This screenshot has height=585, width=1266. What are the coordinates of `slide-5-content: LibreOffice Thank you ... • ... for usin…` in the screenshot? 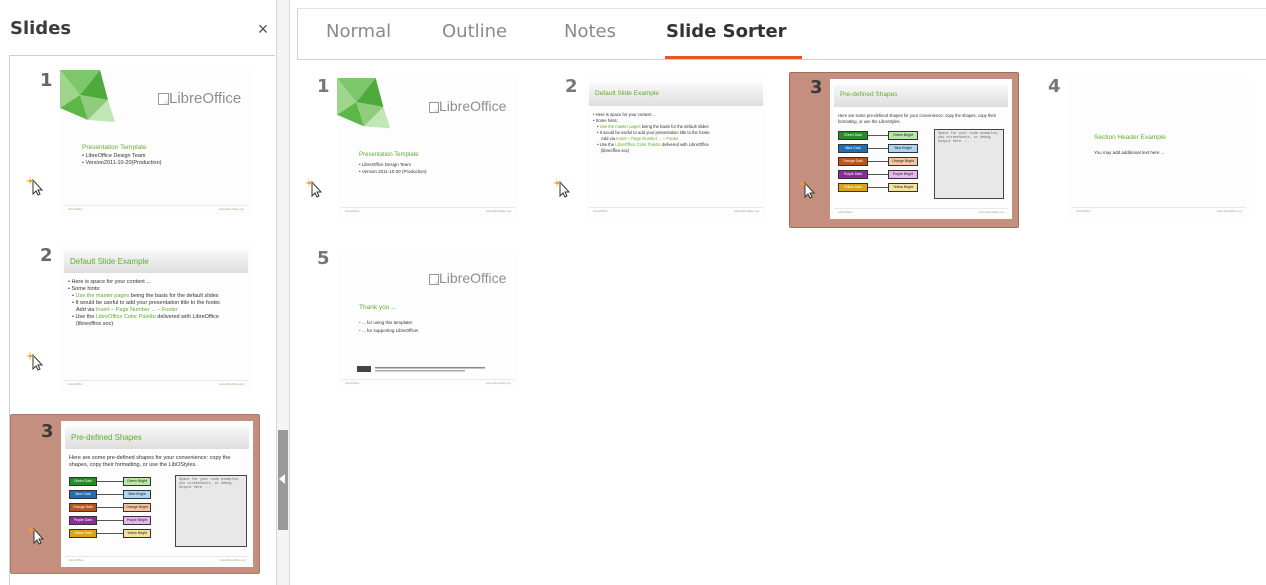 It's located at (428, 320).